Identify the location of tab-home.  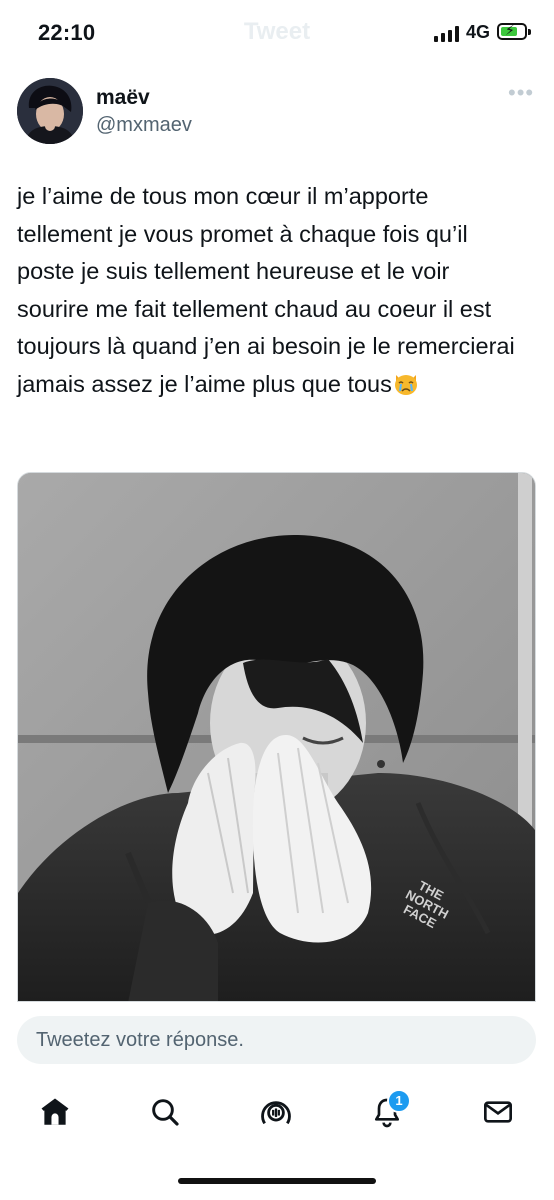
(55, 1114).